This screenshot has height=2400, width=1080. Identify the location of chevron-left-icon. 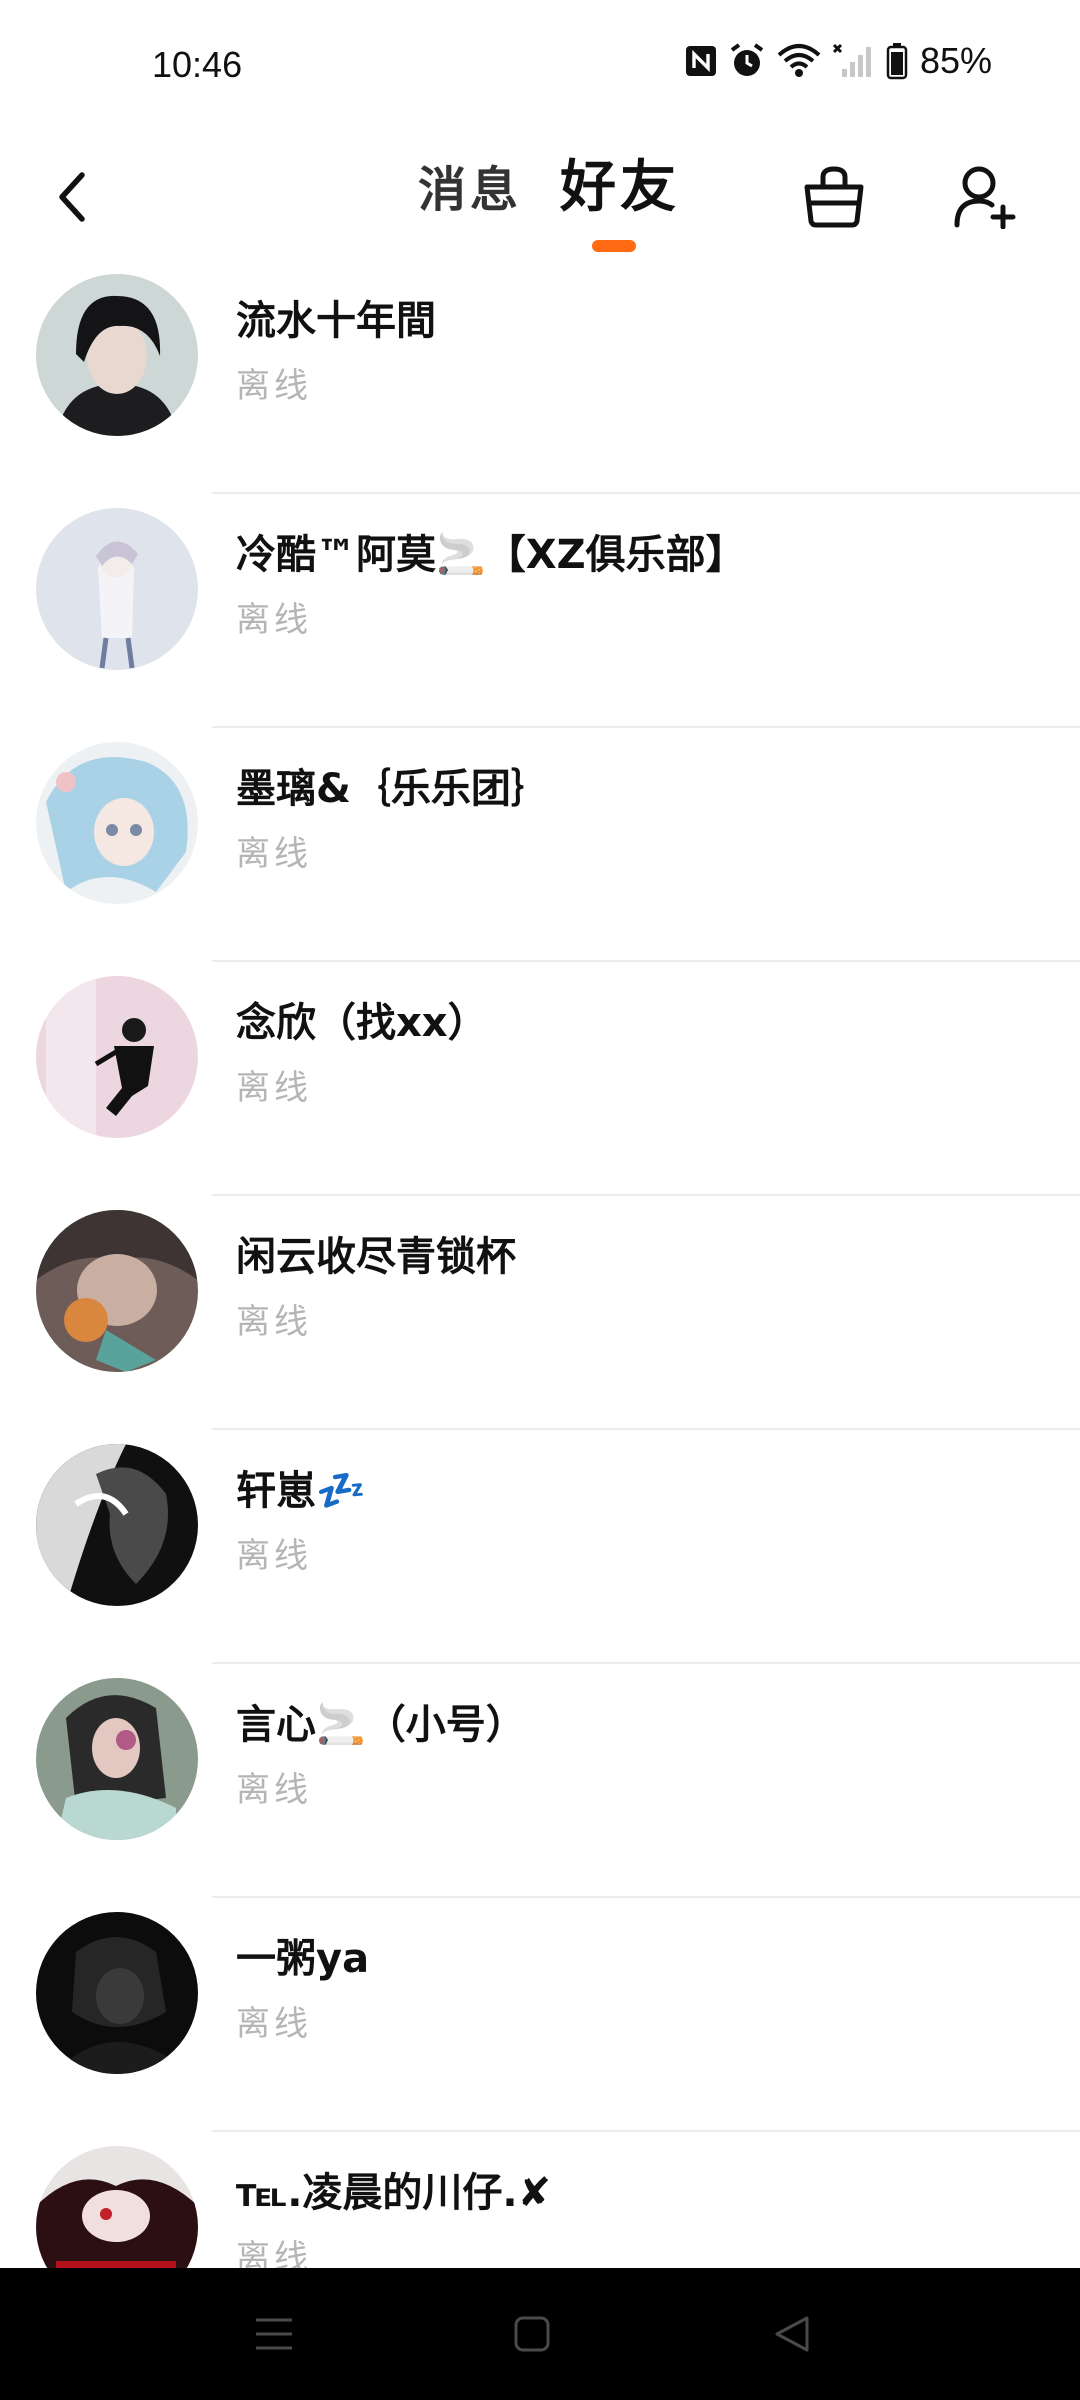
(72, 197).